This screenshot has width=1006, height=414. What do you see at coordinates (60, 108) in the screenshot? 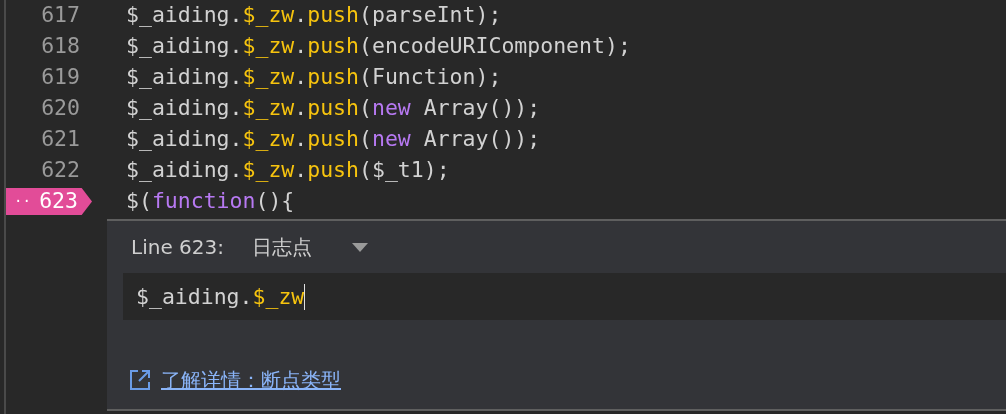
I see `line-number: 620` at bounding box center [60, 108].